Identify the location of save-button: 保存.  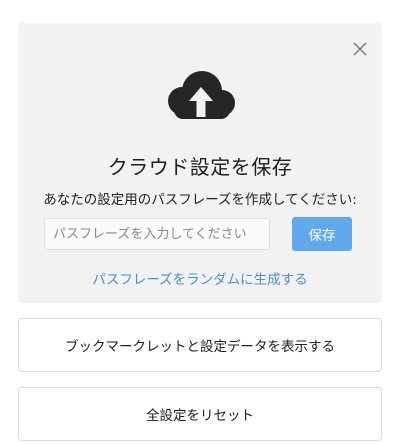
(322, 234).